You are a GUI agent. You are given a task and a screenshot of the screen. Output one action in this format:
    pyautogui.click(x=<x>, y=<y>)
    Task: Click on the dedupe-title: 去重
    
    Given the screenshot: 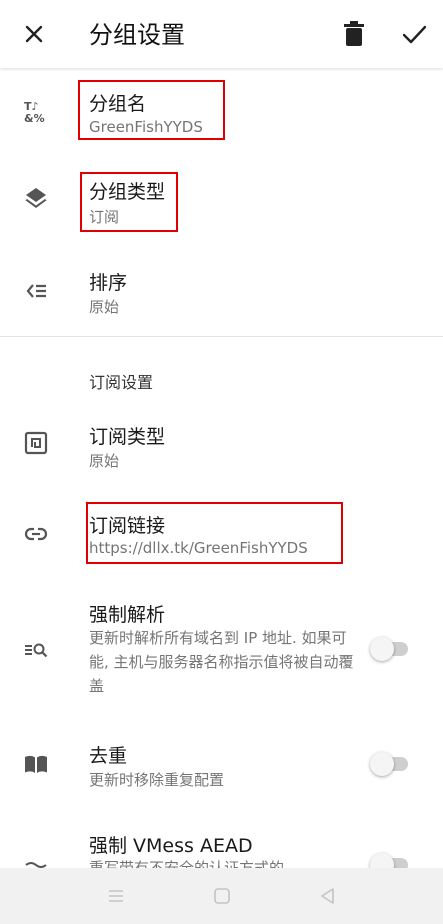 What is the action you would take?
    pyautogui.click(x=108, y=756)
    